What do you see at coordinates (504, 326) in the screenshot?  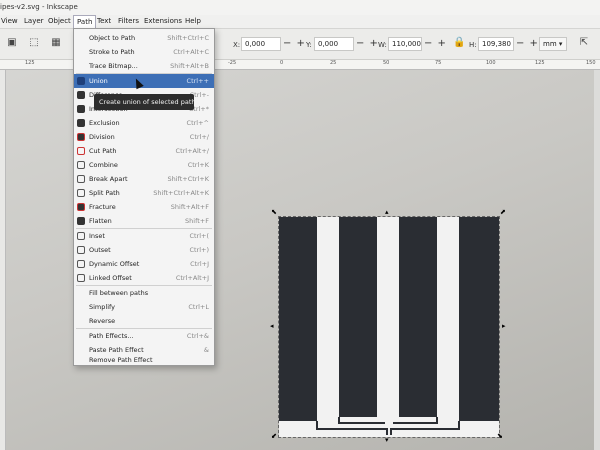 I see `resize-handle-e: ▸` at bounding box center [504, 326].